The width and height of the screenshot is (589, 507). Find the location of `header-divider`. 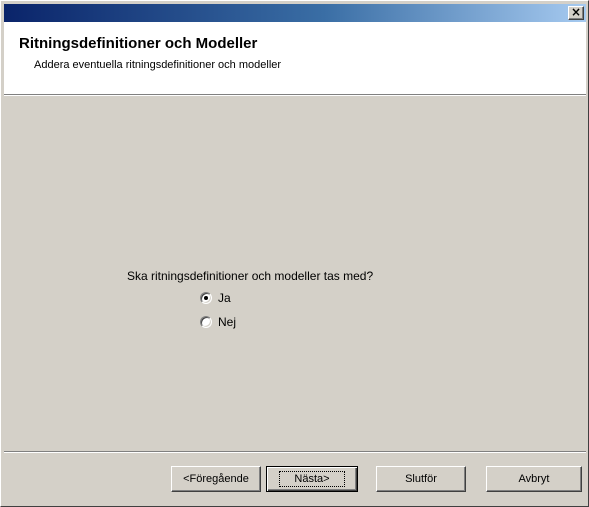

header-divider is located at coordinates (295, 95).